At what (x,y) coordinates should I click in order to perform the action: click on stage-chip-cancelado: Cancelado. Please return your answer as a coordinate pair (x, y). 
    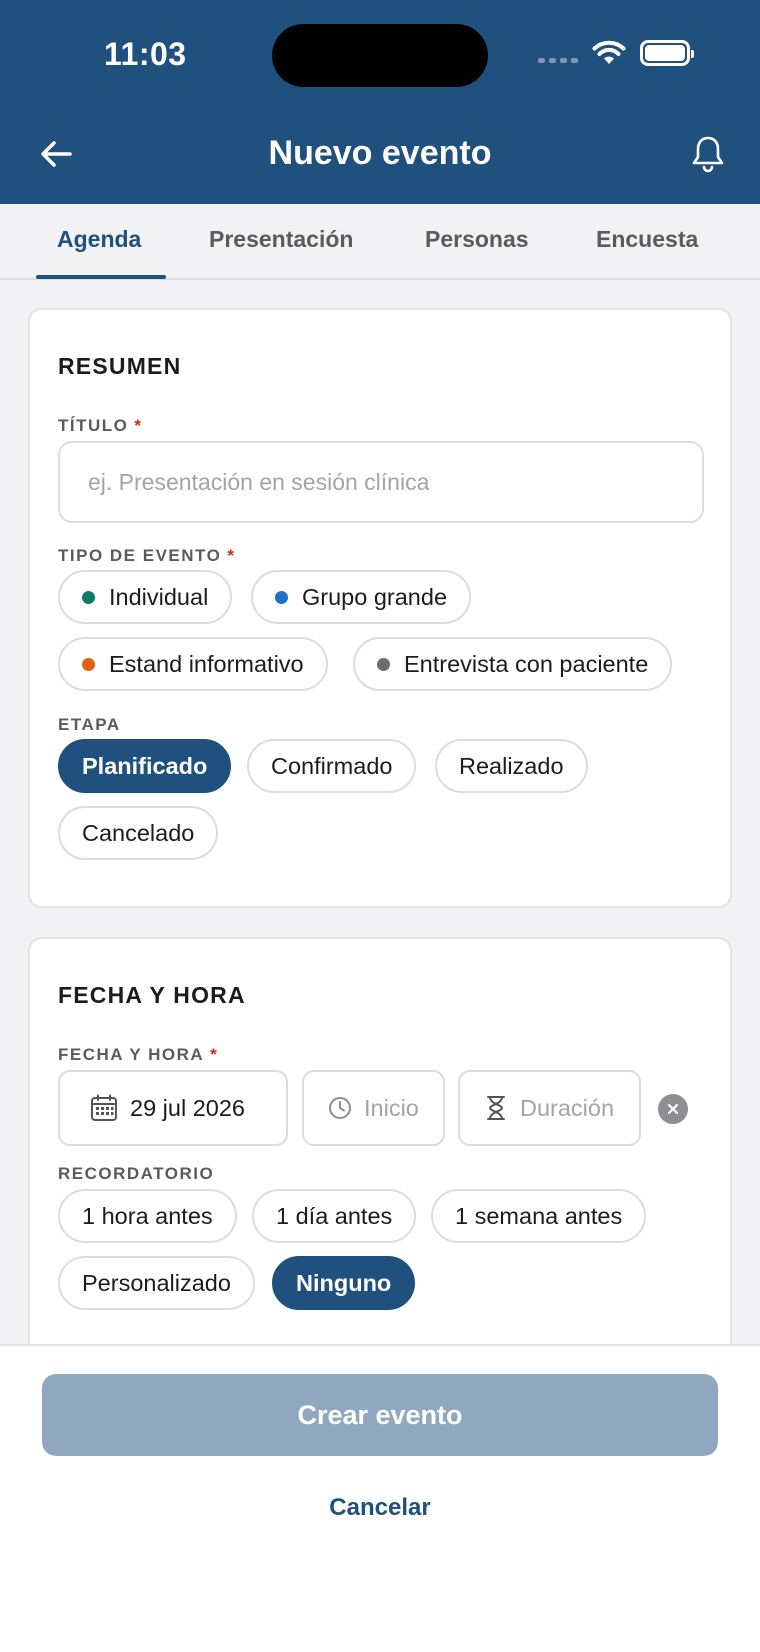
    Looking at the image, I should click on (138, 833).